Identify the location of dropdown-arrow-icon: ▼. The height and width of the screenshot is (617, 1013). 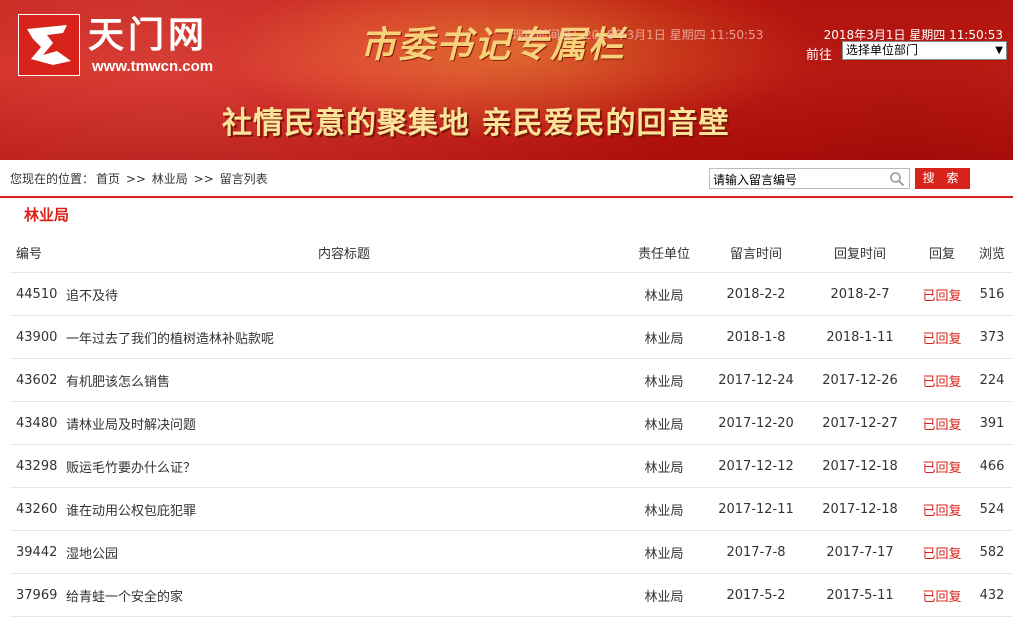
(999, 50).